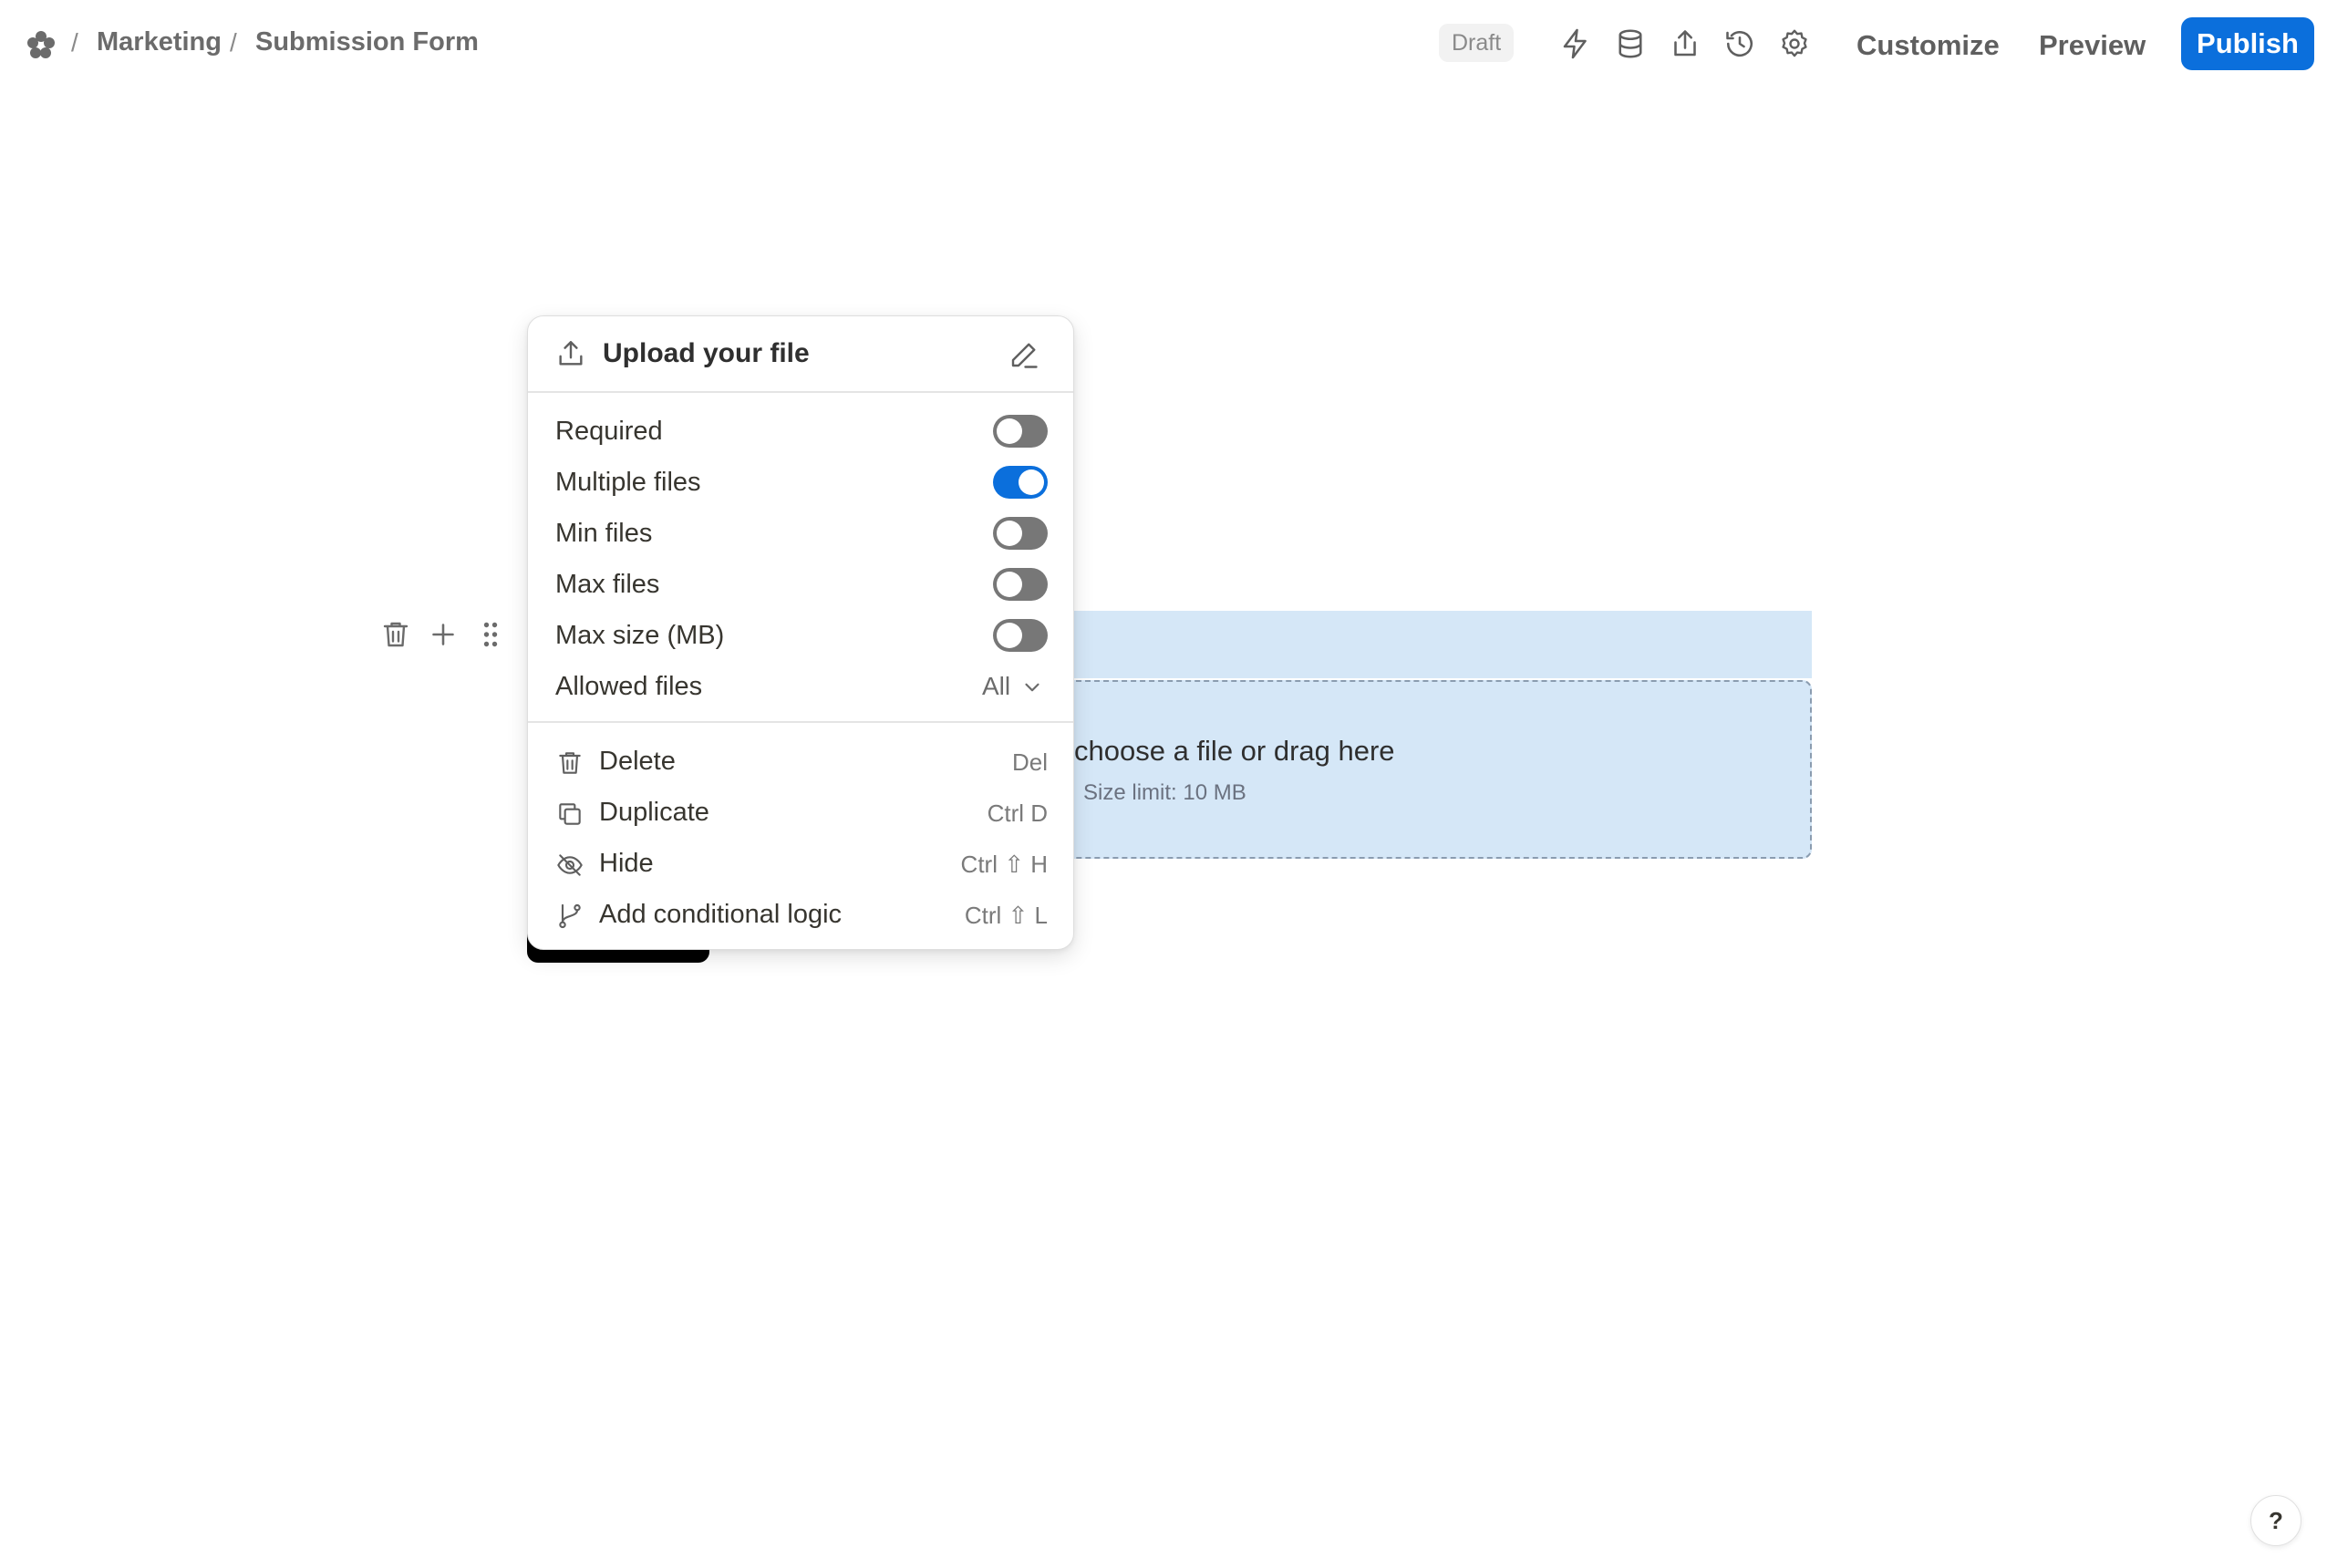 This screenshot has height=1568, width=2327. I want to click on allowed-files-value: All, so click(996, 686).